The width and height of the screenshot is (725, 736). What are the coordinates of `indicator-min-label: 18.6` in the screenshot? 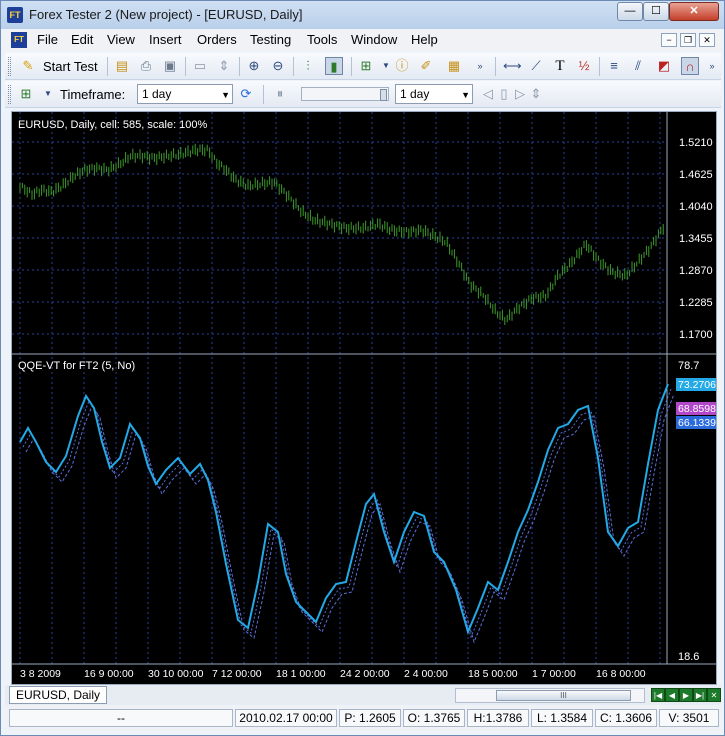 It's located at (688, 657).